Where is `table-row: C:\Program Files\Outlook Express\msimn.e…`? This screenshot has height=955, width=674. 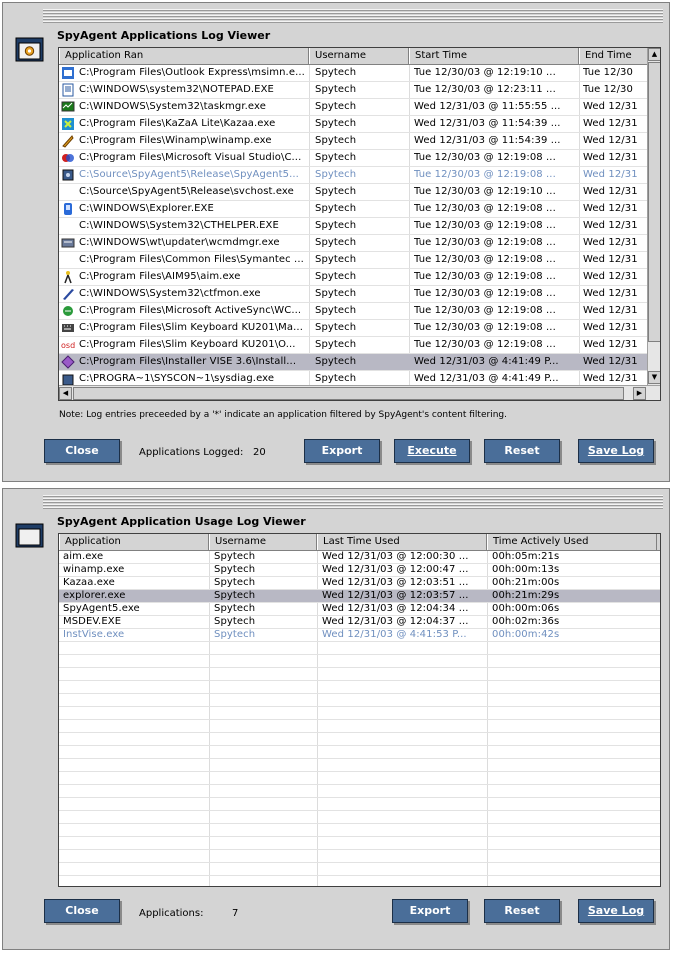
table-row: C:\Program Files\Outlook Express\msimn.e… is located at coordinates (354, 73).